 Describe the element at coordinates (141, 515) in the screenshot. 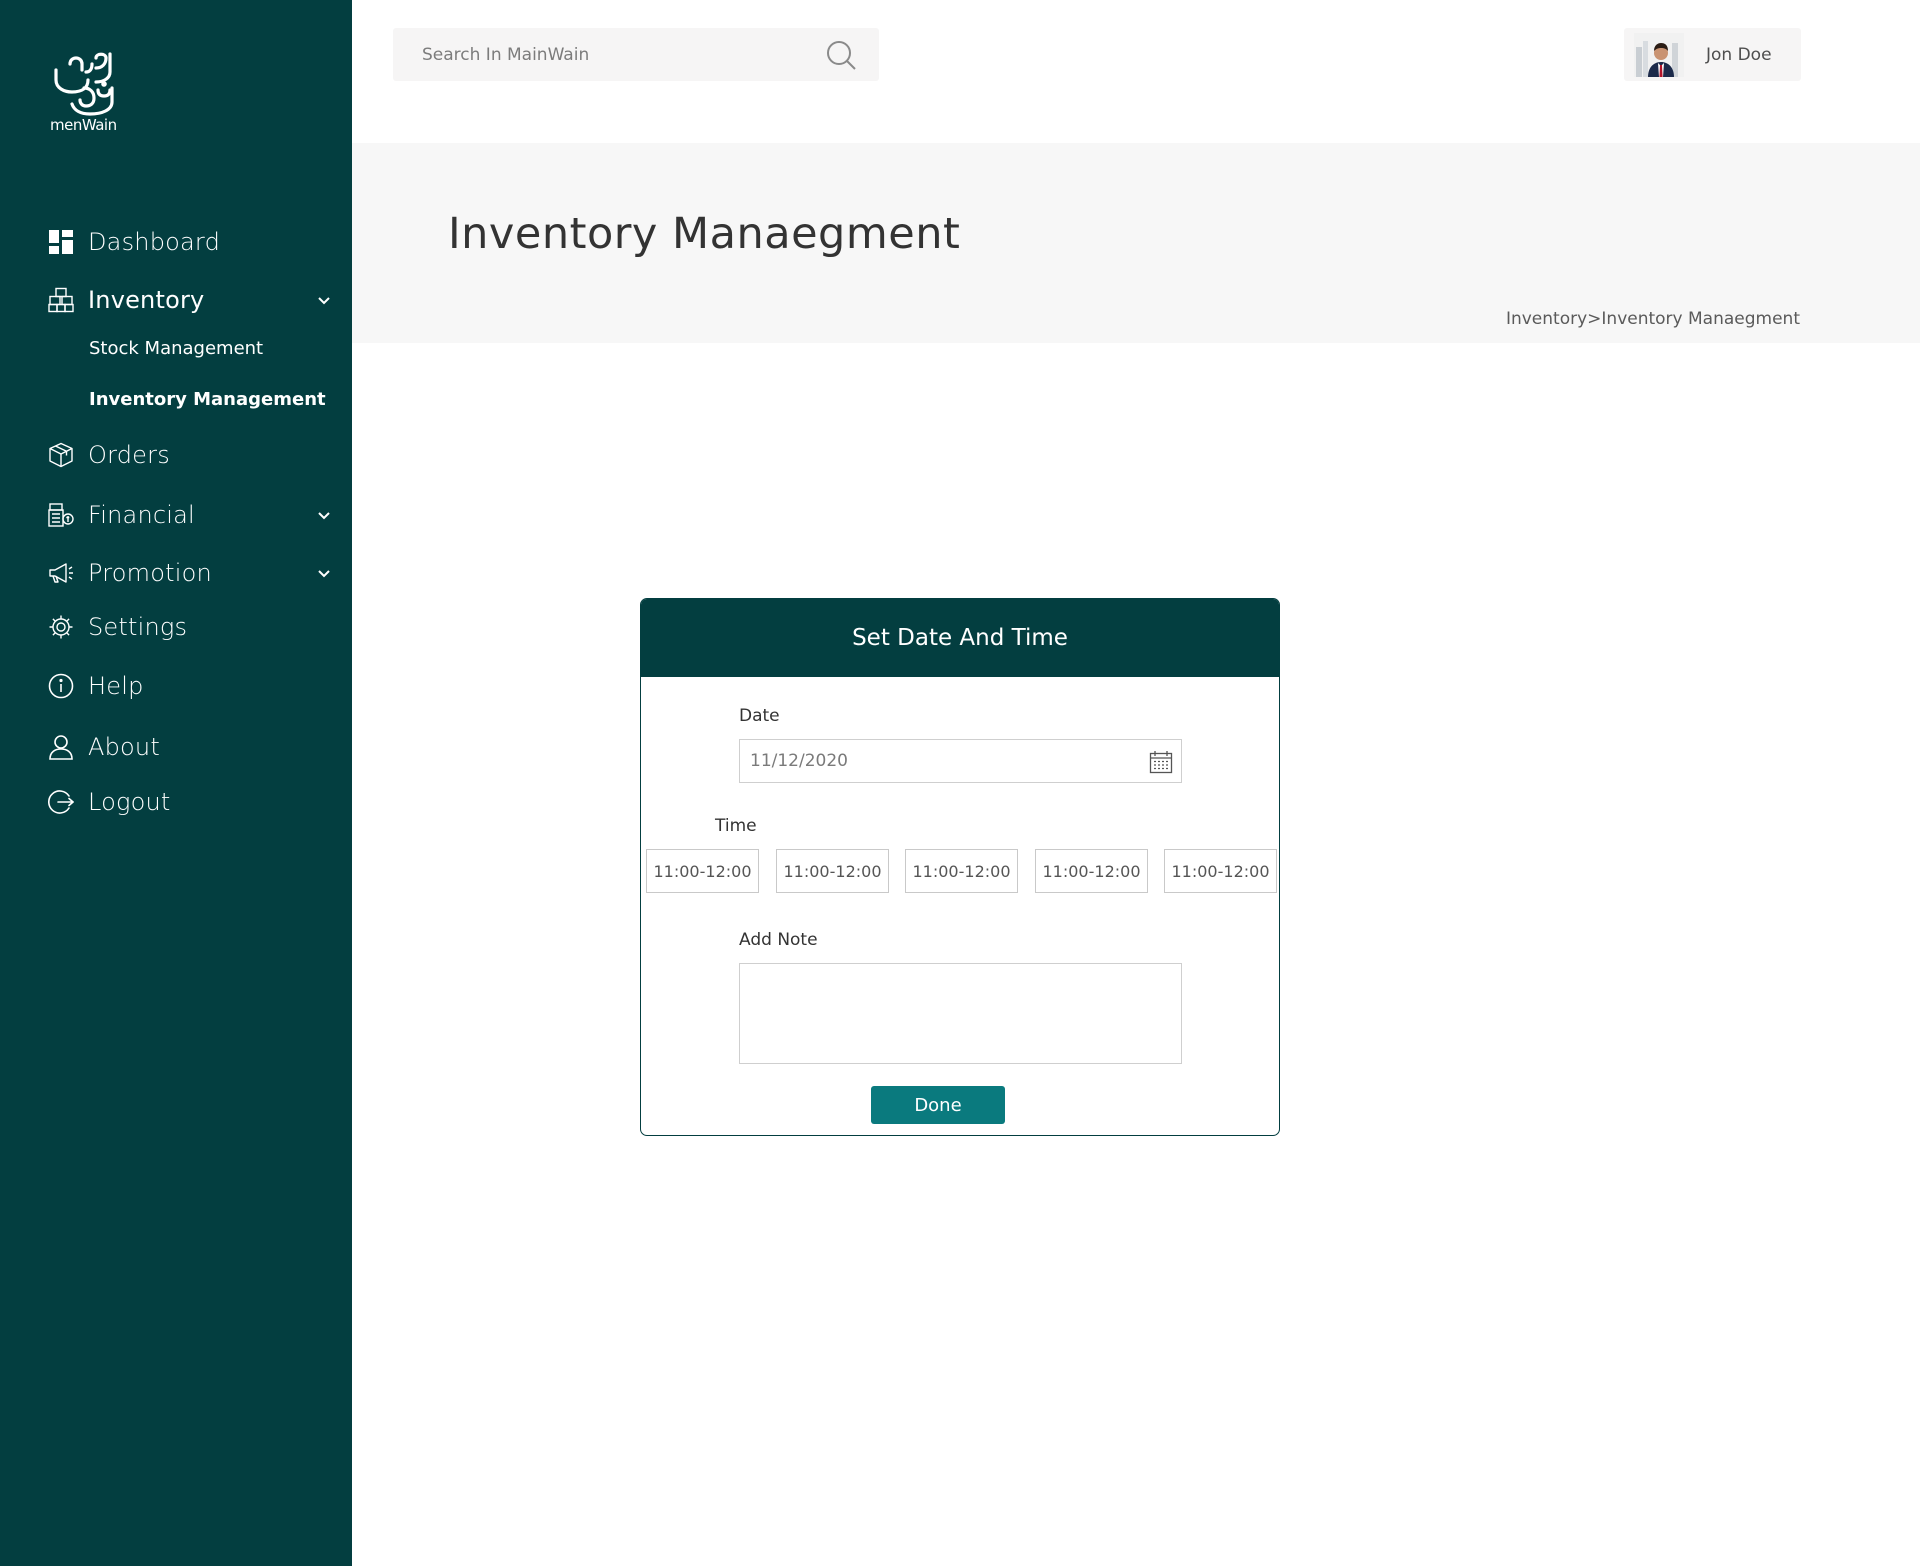

I see `sidebar-item-label: Financial` at that location.